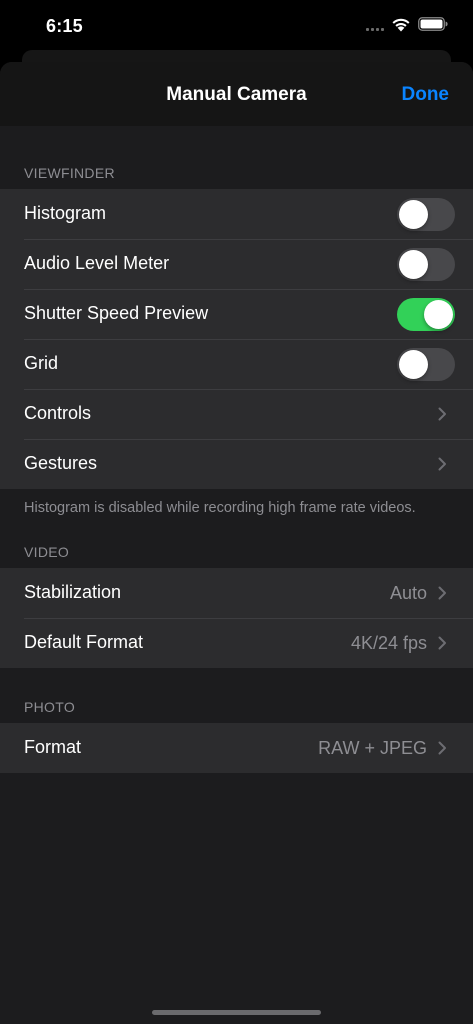  What do you see at coordinates (69, 173) in the screenshot?
I see `section-header-viewfinder: VIEWFINDER` at bounding box center [69, 173].